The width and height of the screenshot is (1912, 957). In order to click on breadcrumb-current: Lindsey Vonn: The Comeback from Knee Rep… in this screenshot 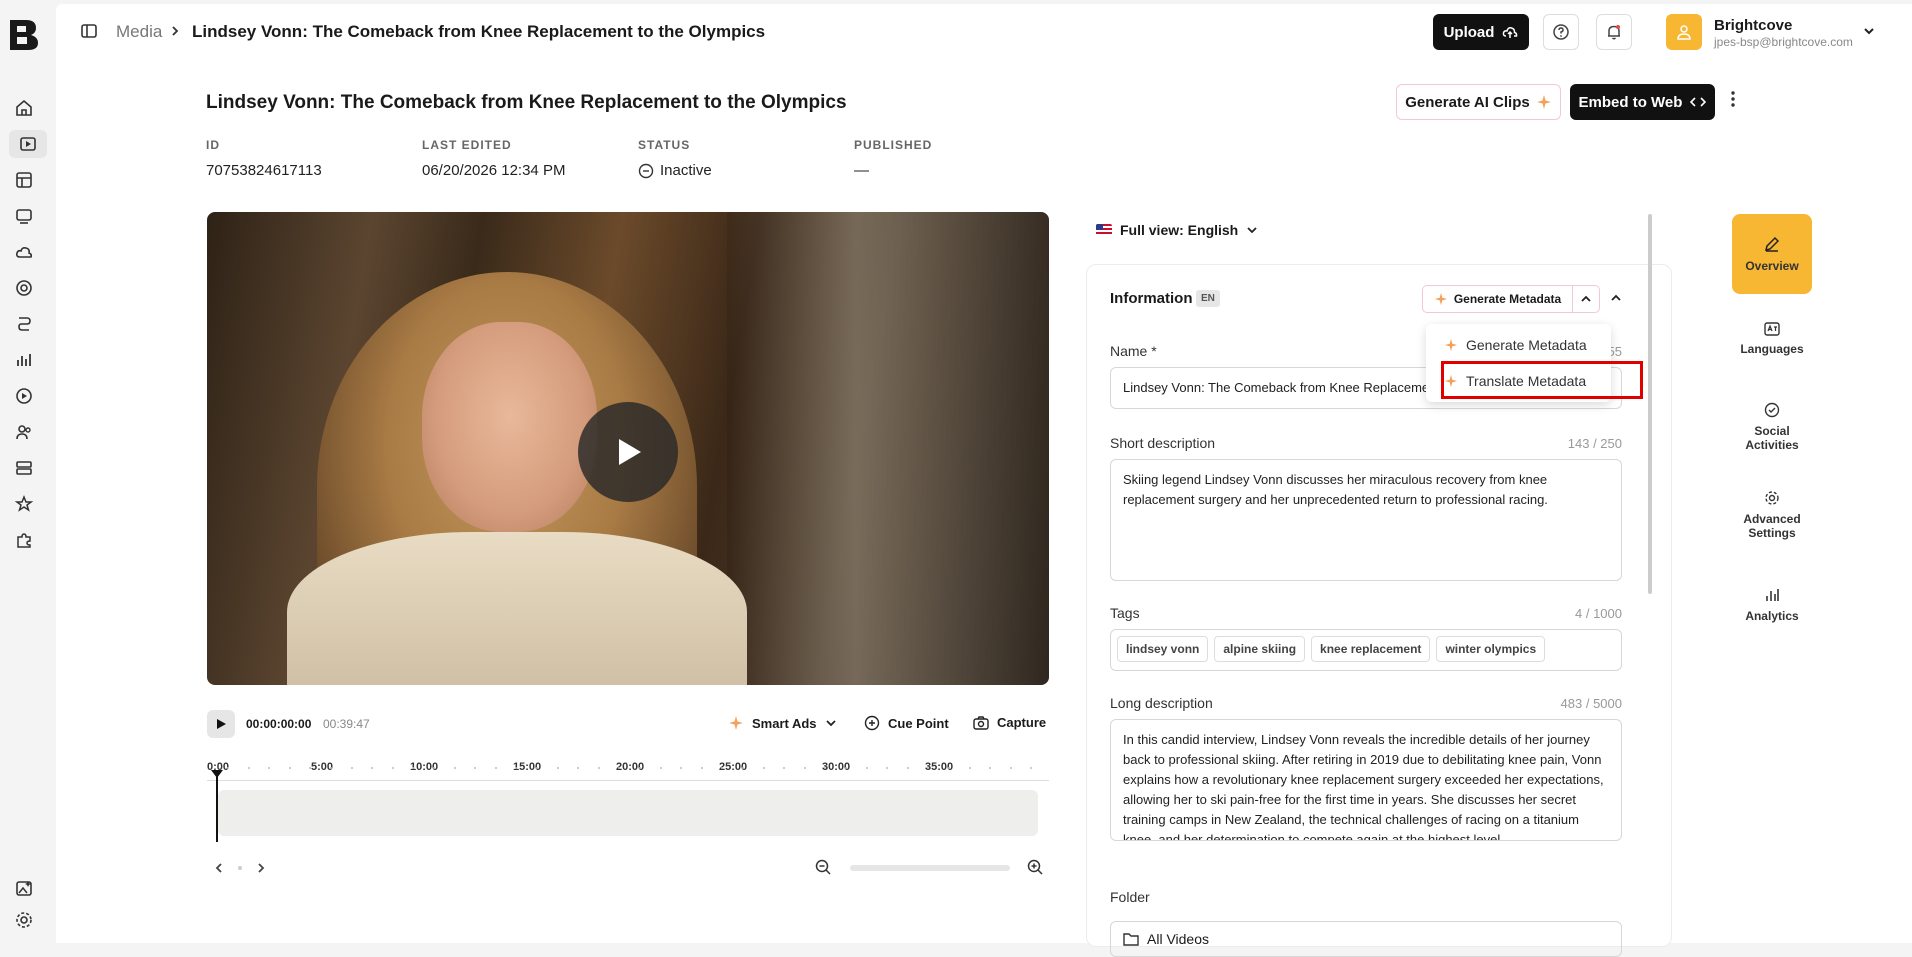, I will do `click(479, 31)`.